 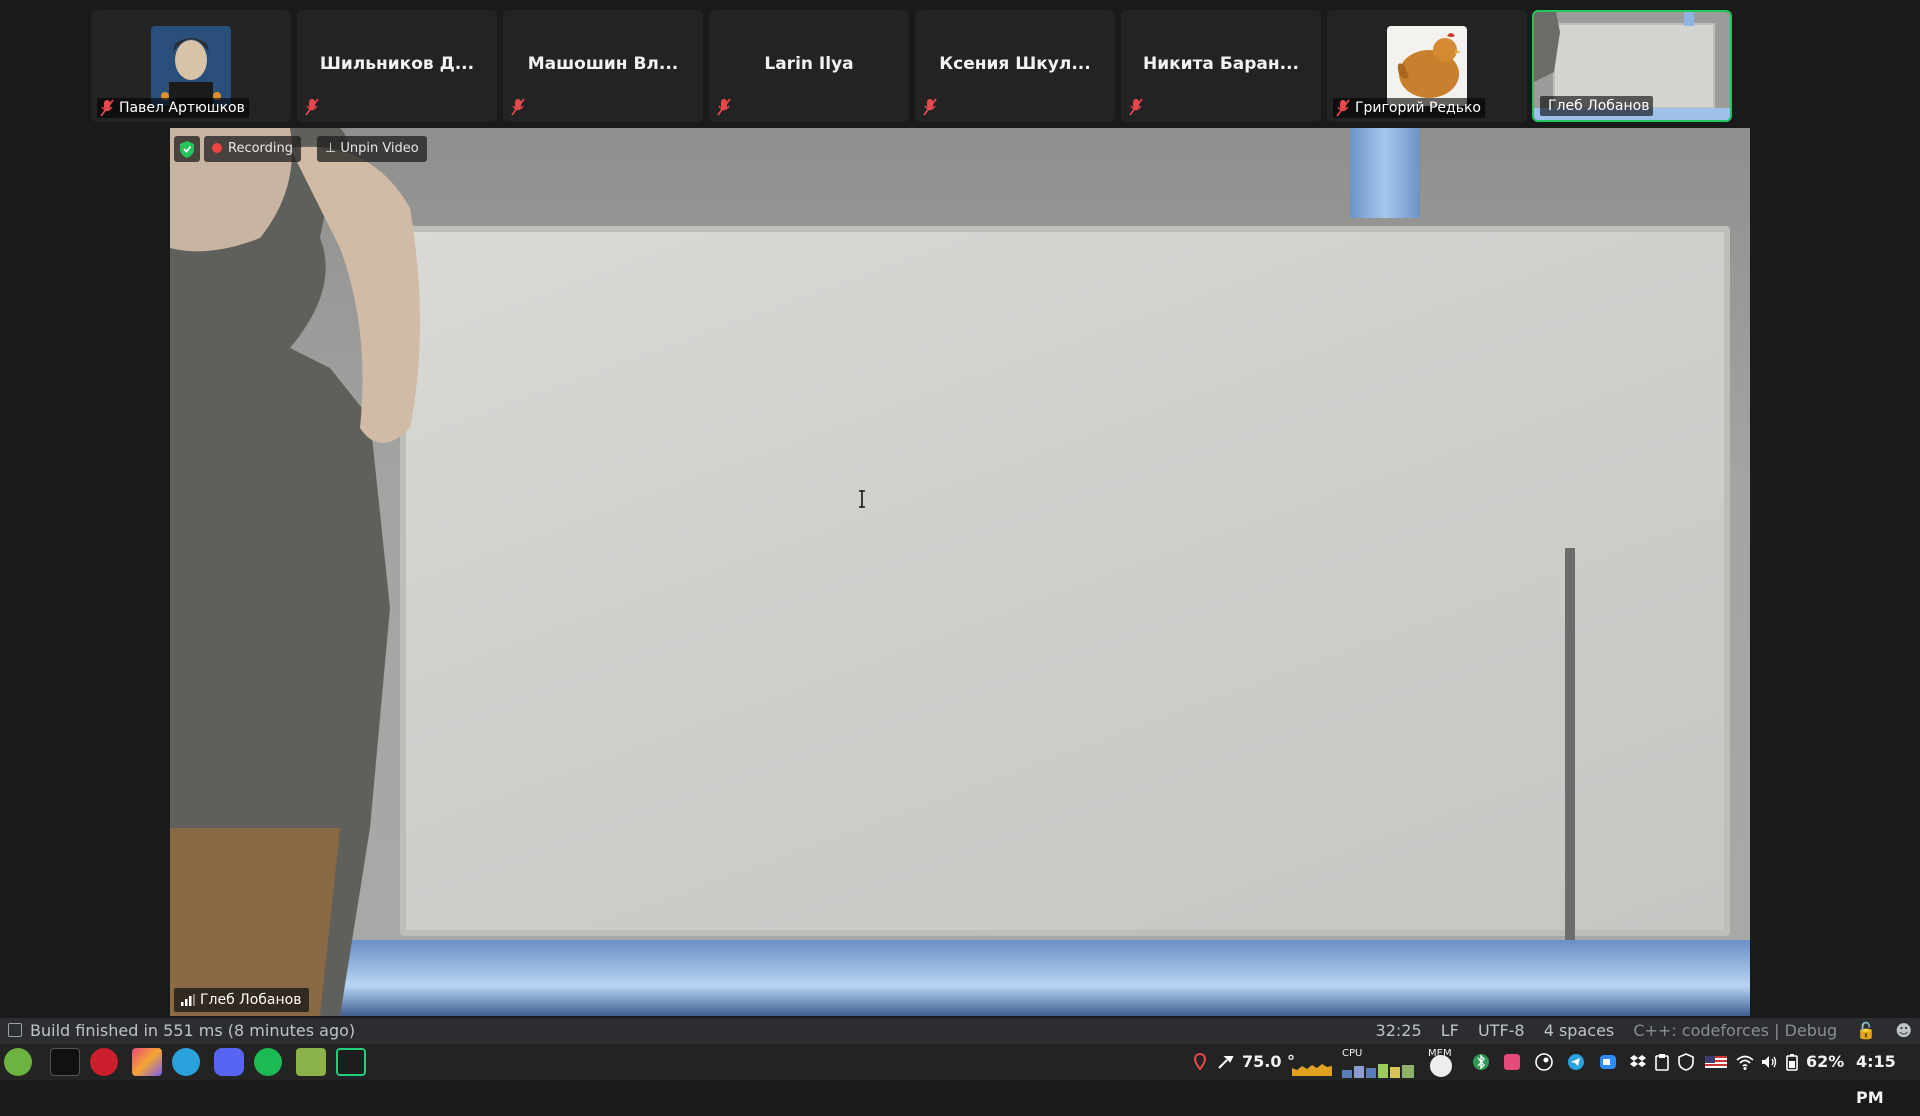 What do you see at coordinates (1579, 1030) in the screenshot?
I see `indent-setting: 4 spaces` at bounding box center [1579, 1030].